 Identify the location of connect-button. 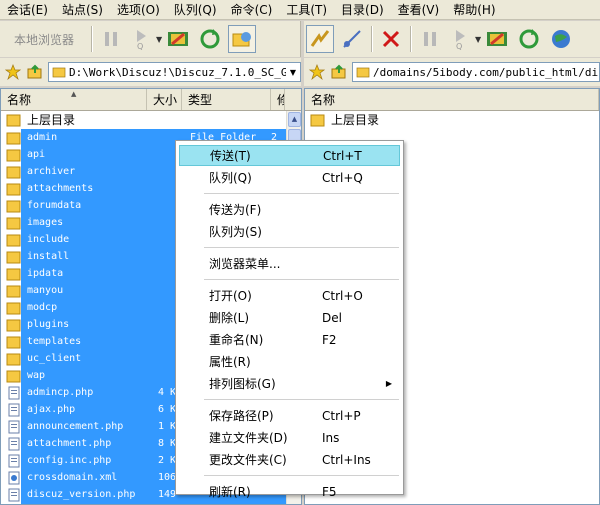
(320, 39).